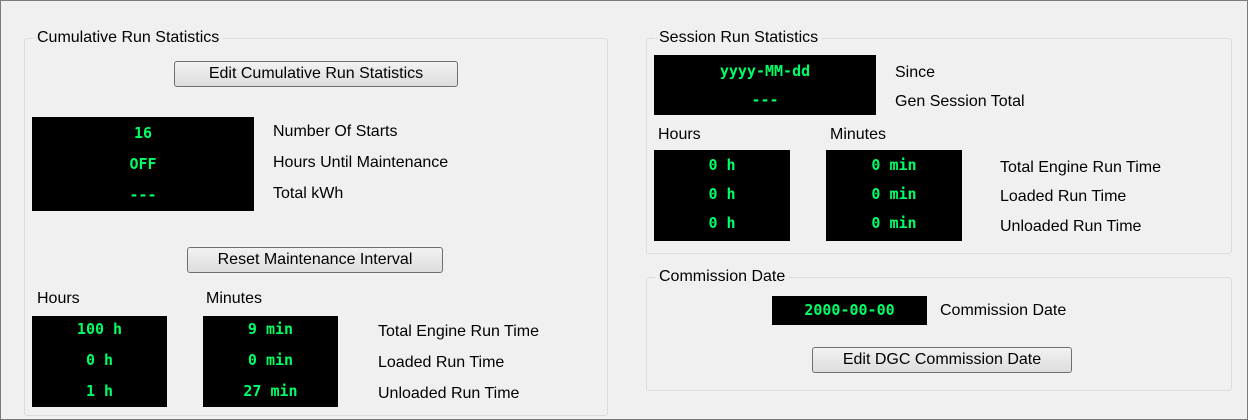 This screenshot has height=420, width=1248. I want to click on edit-cumulative-run-statistics-button: Edit Cumulative Run Statistics, so click(316, 74).